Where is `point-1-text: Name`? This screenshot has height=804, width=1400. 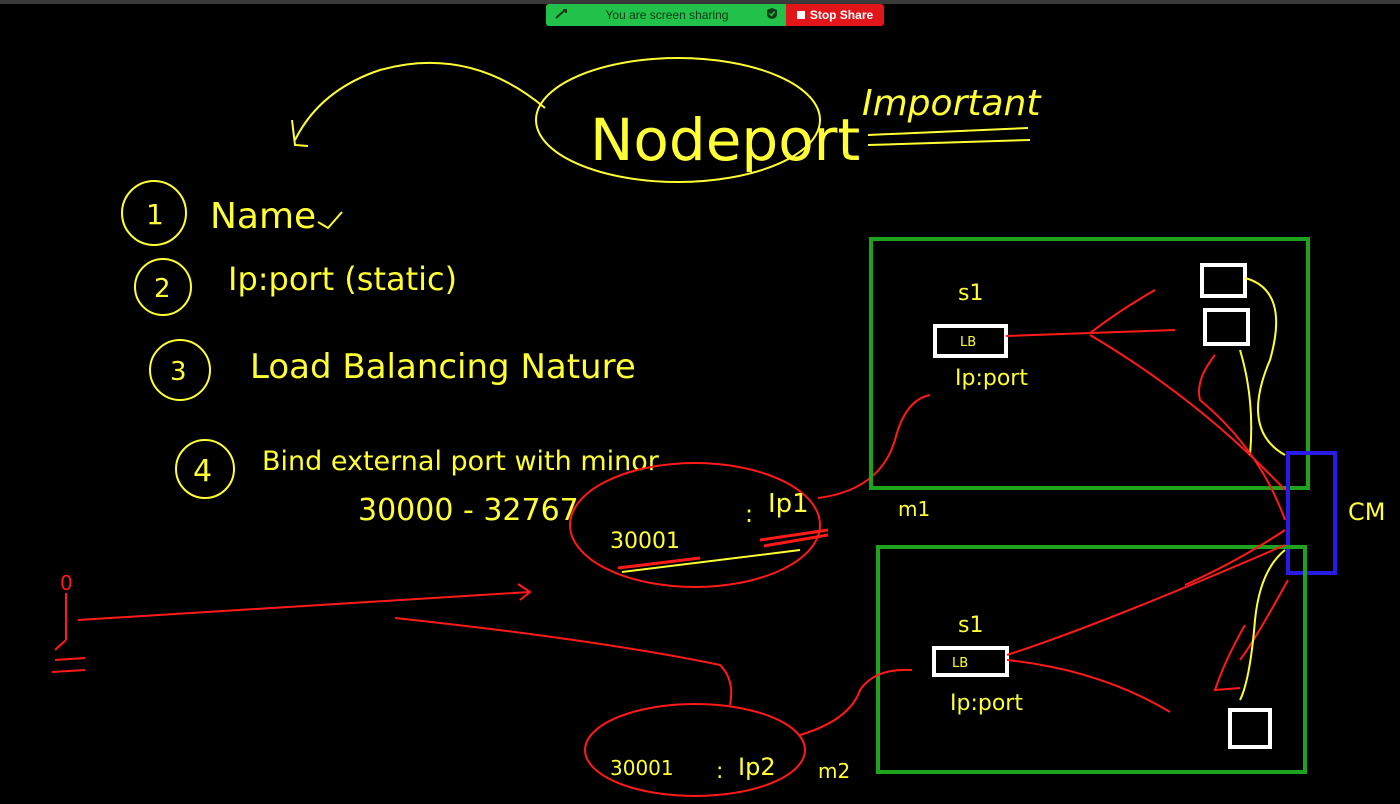 point-1-text: Name is located at coordinates (263, 216).